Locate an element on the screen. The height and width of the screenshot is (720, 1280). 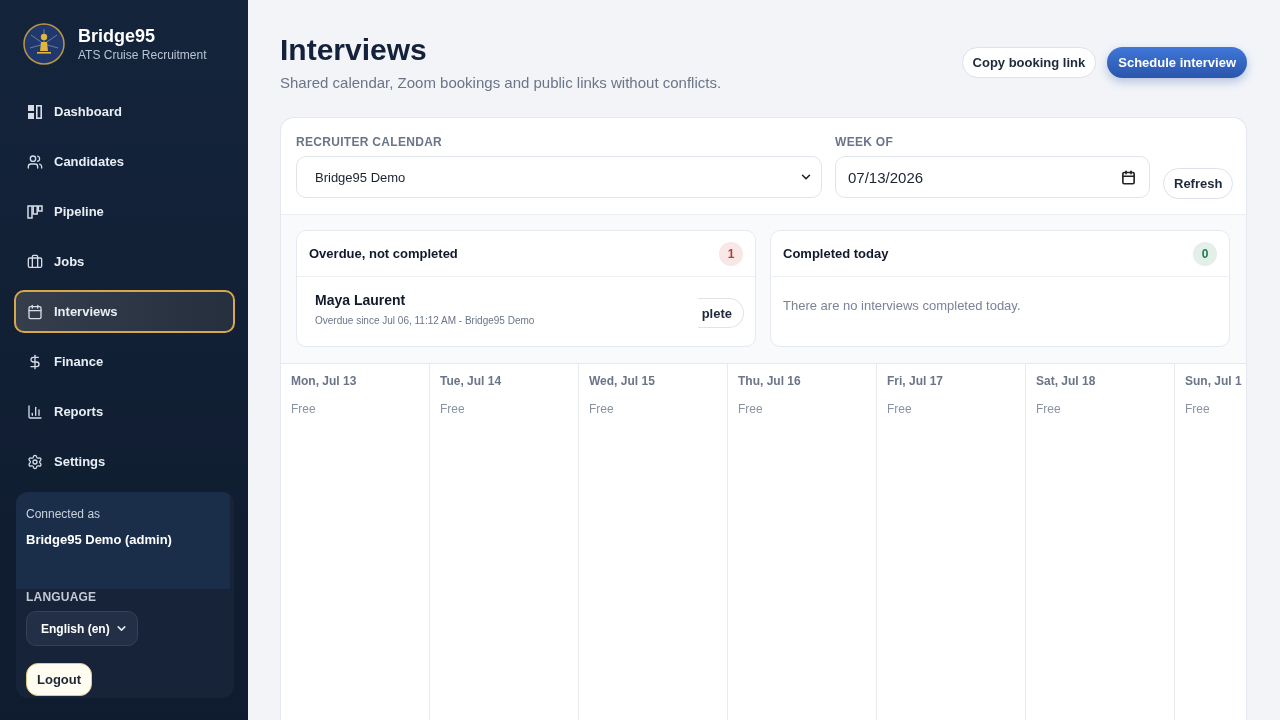
nav-item: Candidates is located at coordinates (124, 161).